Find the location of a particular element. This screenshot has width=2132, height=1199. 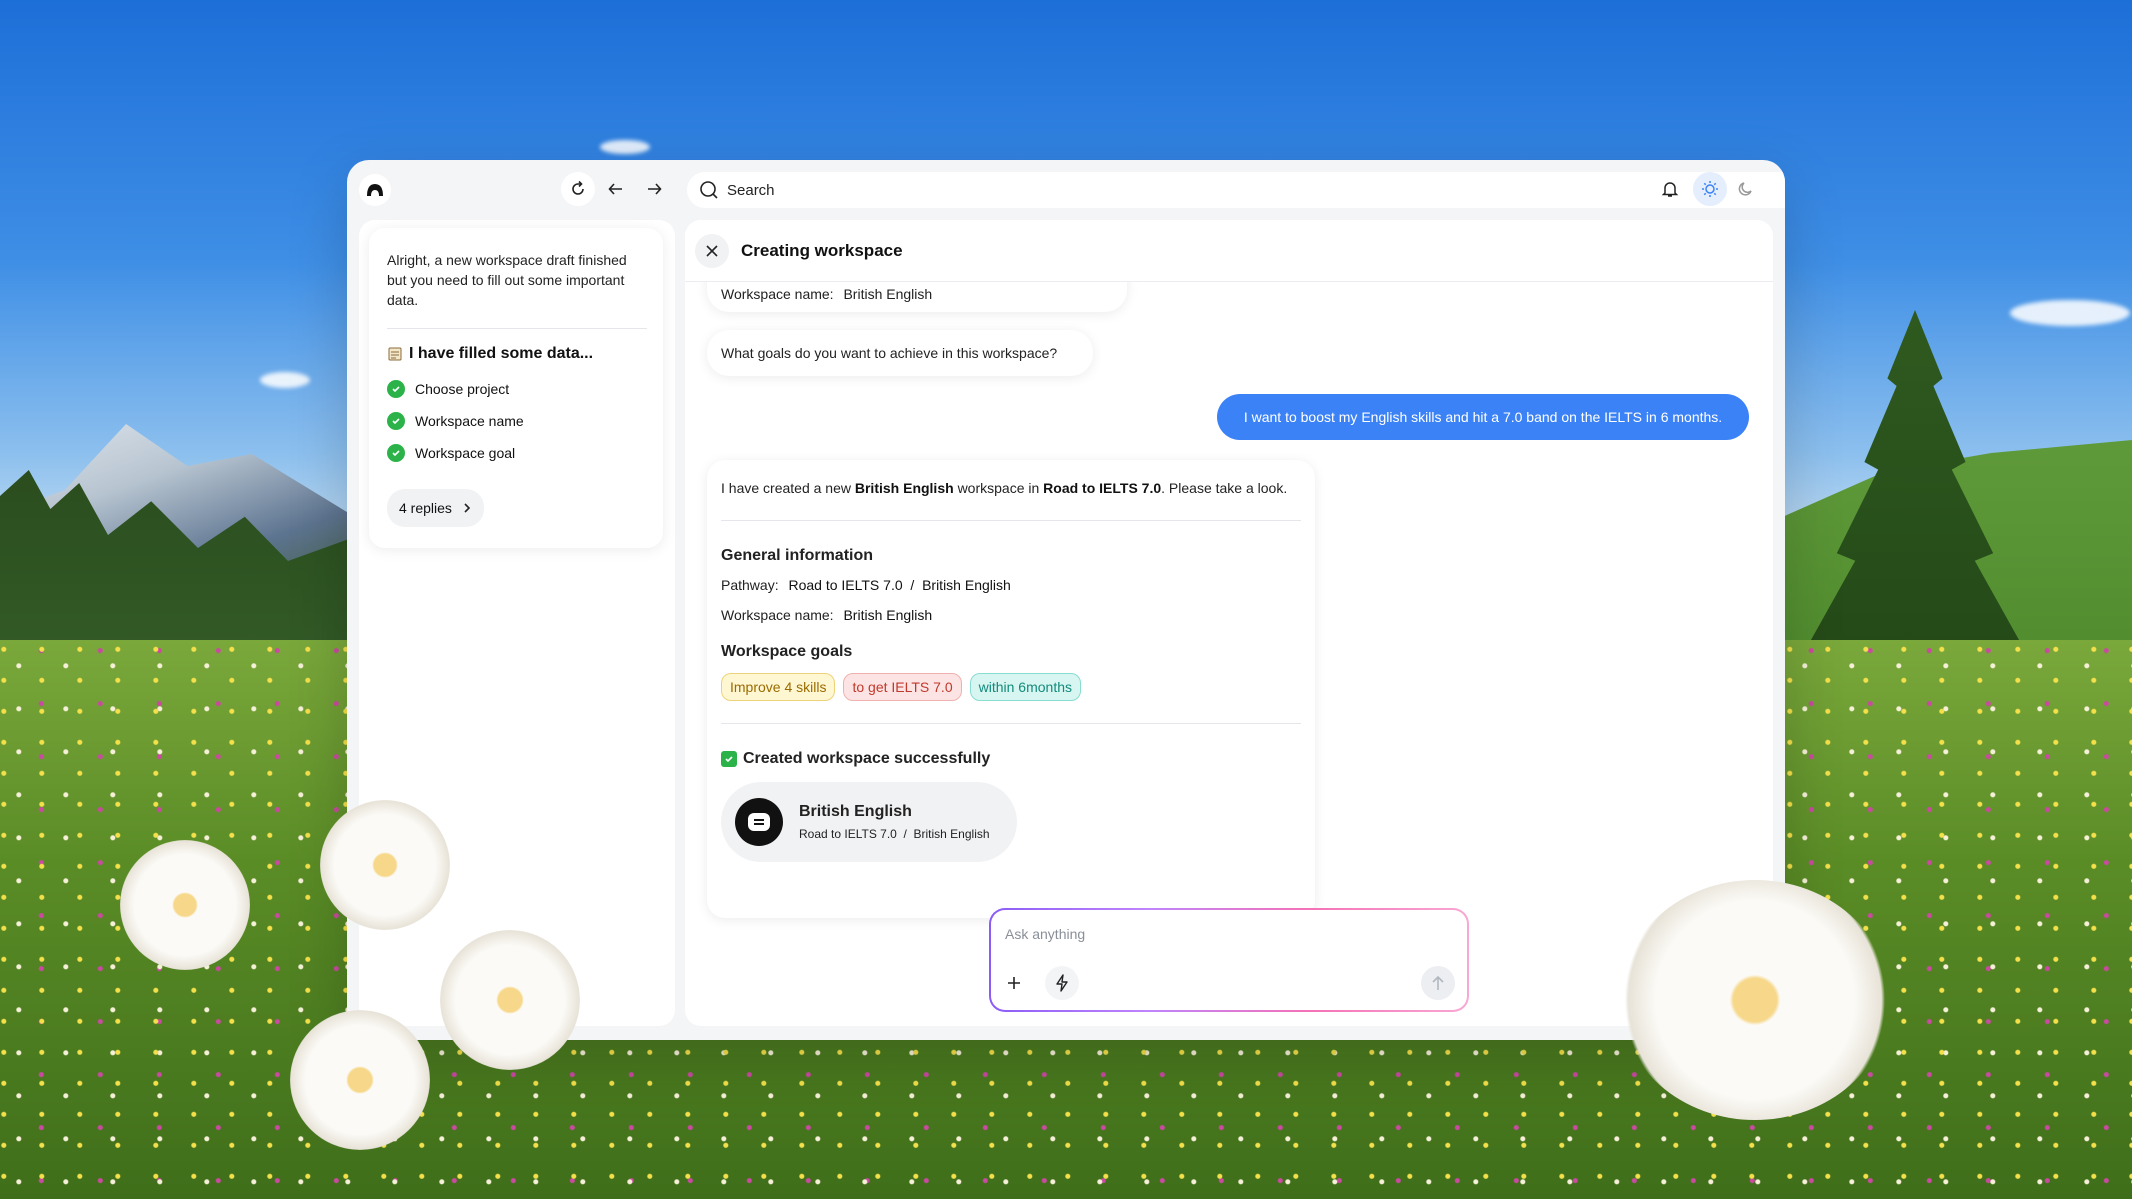

composer-inner: Ask anything is located at coordinates (1229, 960).